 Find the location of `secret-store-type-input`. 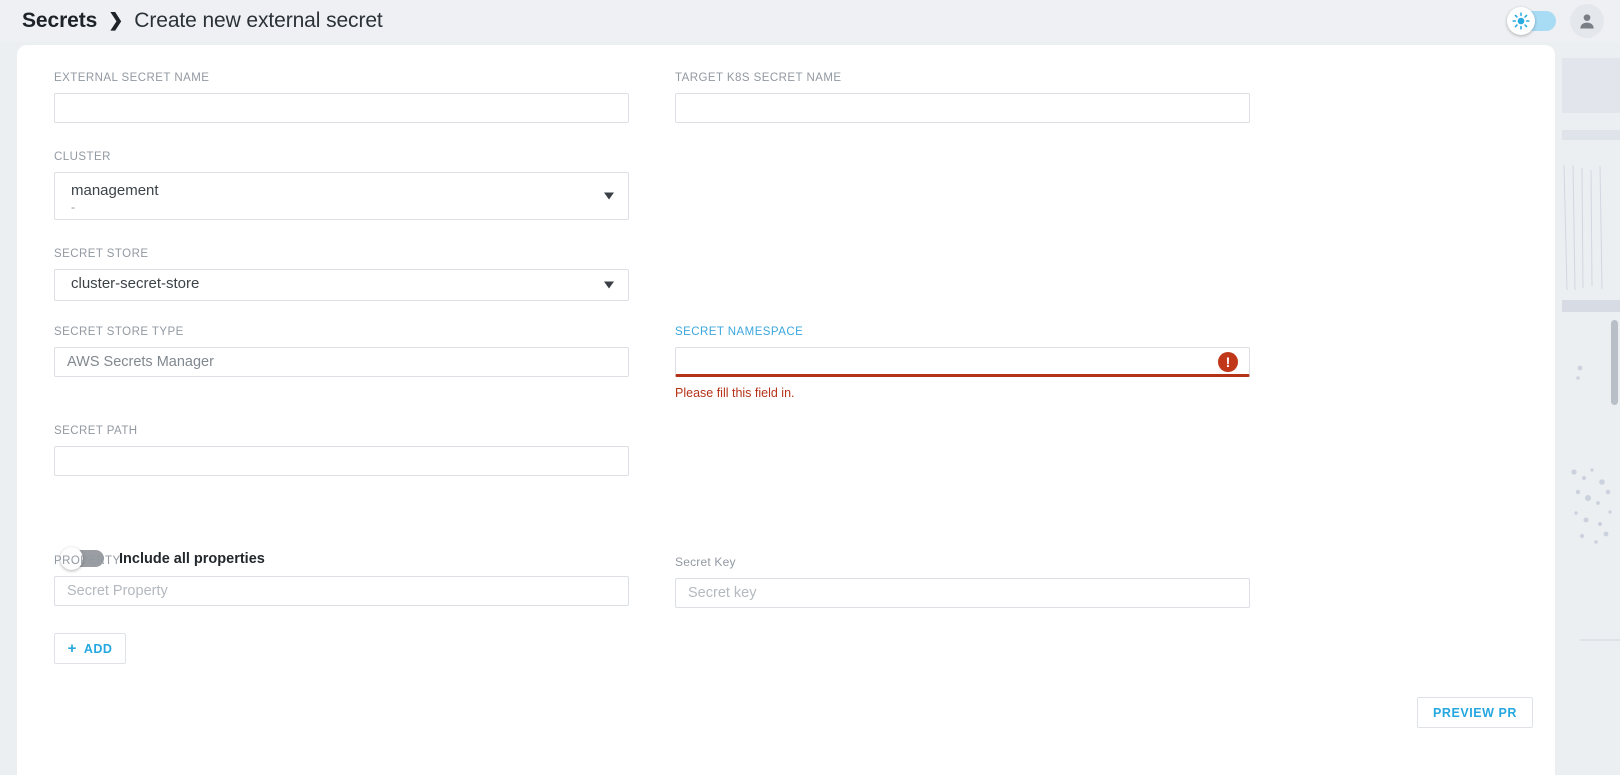

secret-store-type-input is located at coordinates (341, 362).